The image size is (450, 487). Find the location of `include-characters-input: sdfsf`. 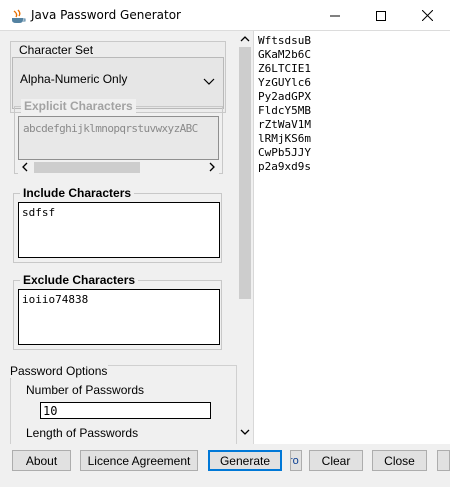

include-characters-input: sdfsf is located at coordinates (119, 230).